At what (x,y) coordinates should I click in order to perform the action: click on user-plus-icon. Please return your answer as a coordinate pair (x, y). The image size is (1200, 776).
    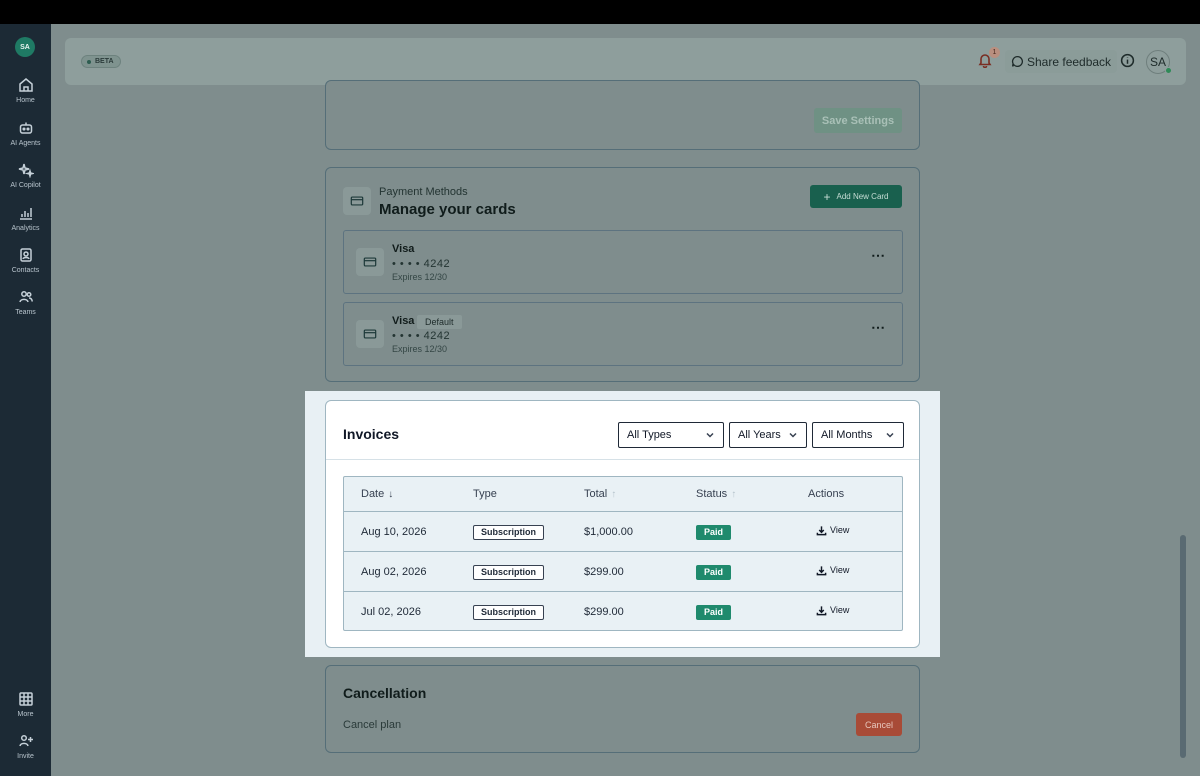
    Looking at the image, I should click on (25, 740).